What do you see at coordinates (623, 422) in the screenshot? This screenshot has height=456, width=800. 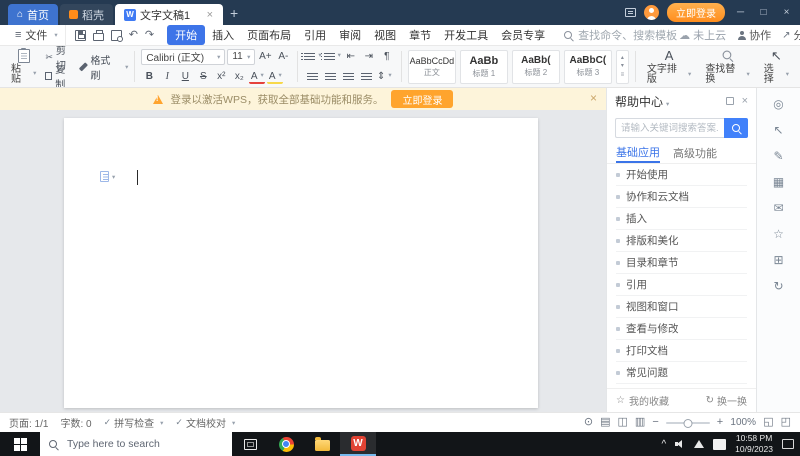 I see `read-mode-icon: ◫` at bounding box center [623, 422].